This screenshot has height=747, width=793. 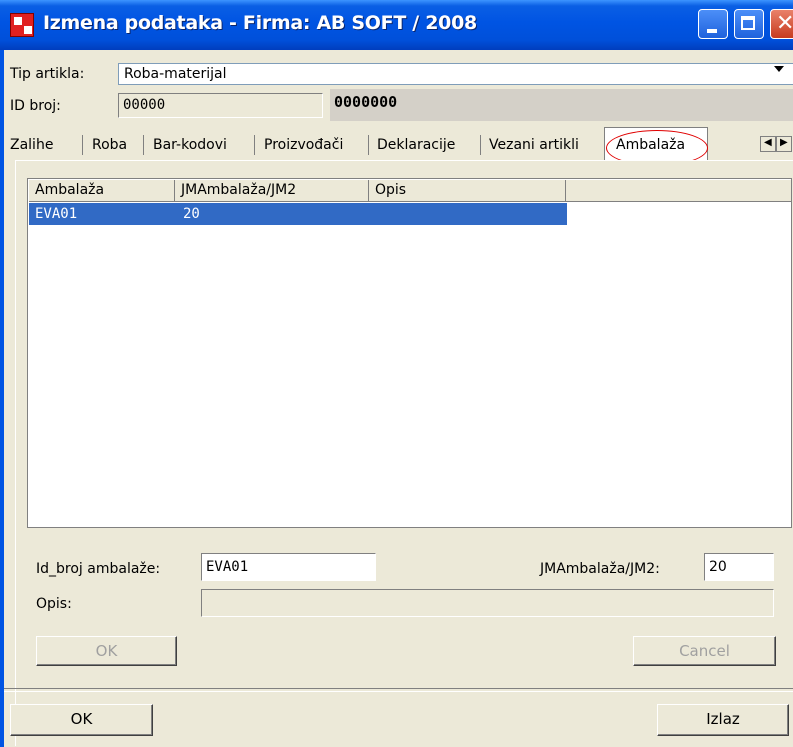 I want to click on id-ambalaze-field: EVA01, so click(x=288, y=567).